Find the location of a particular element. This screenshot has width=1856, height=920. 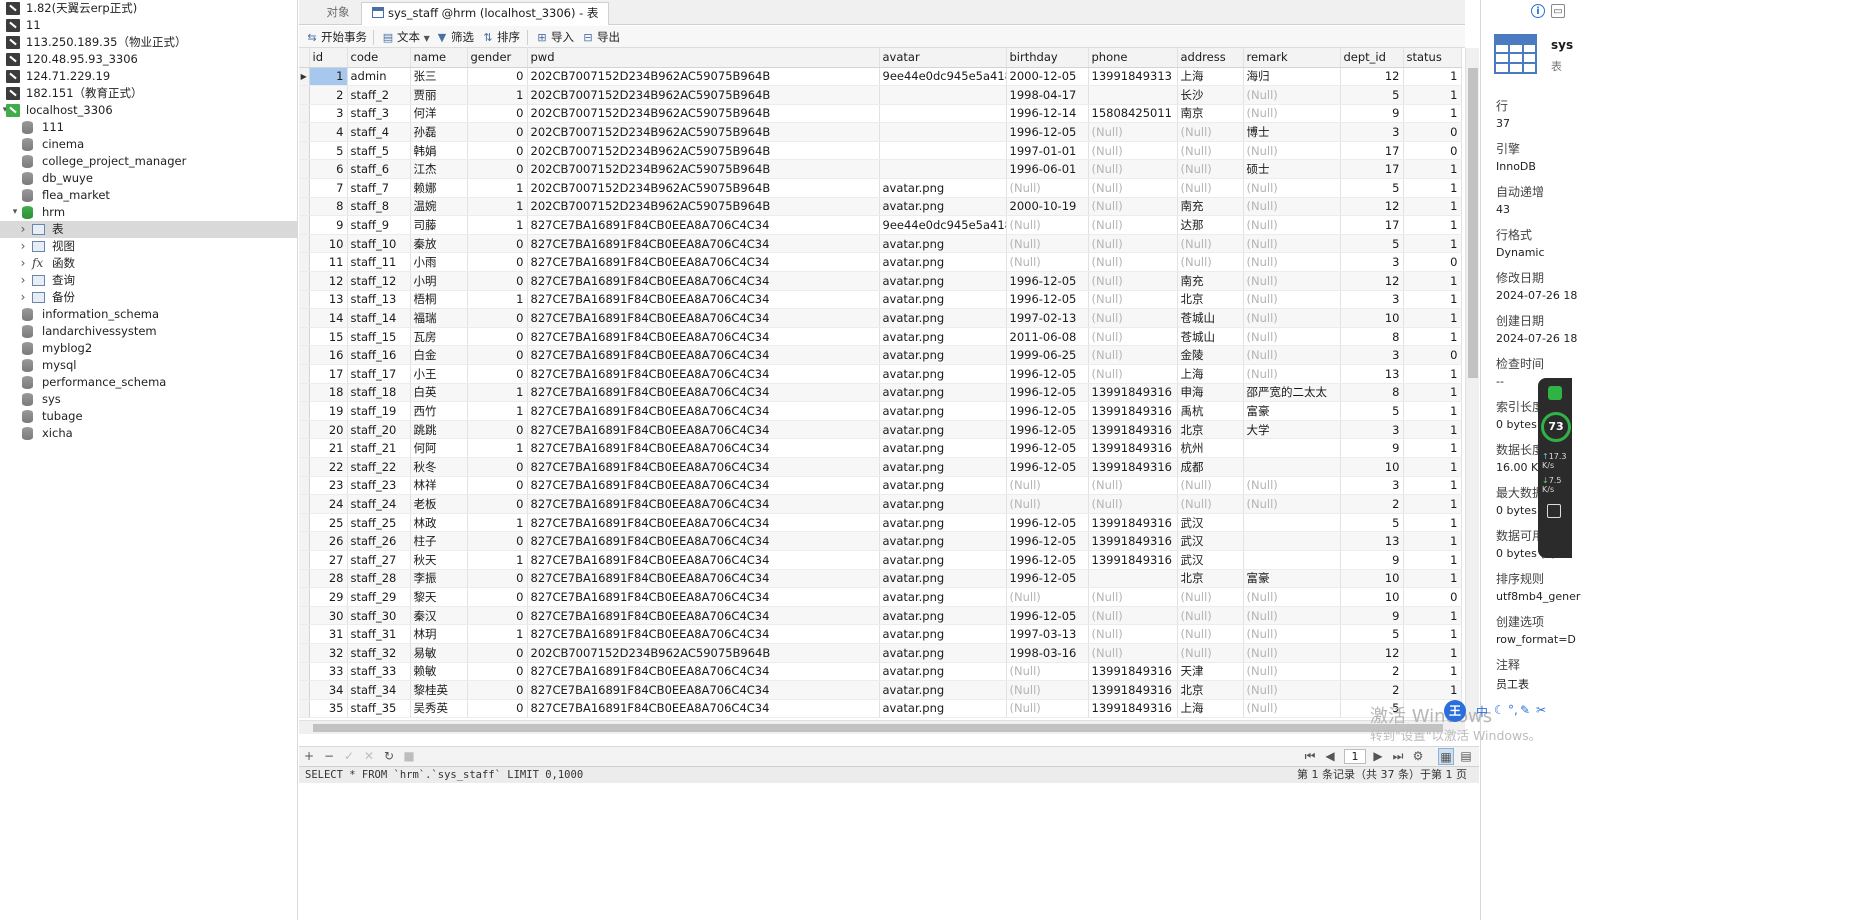

cell-name: 张三 is located at coordinates (439, 77).